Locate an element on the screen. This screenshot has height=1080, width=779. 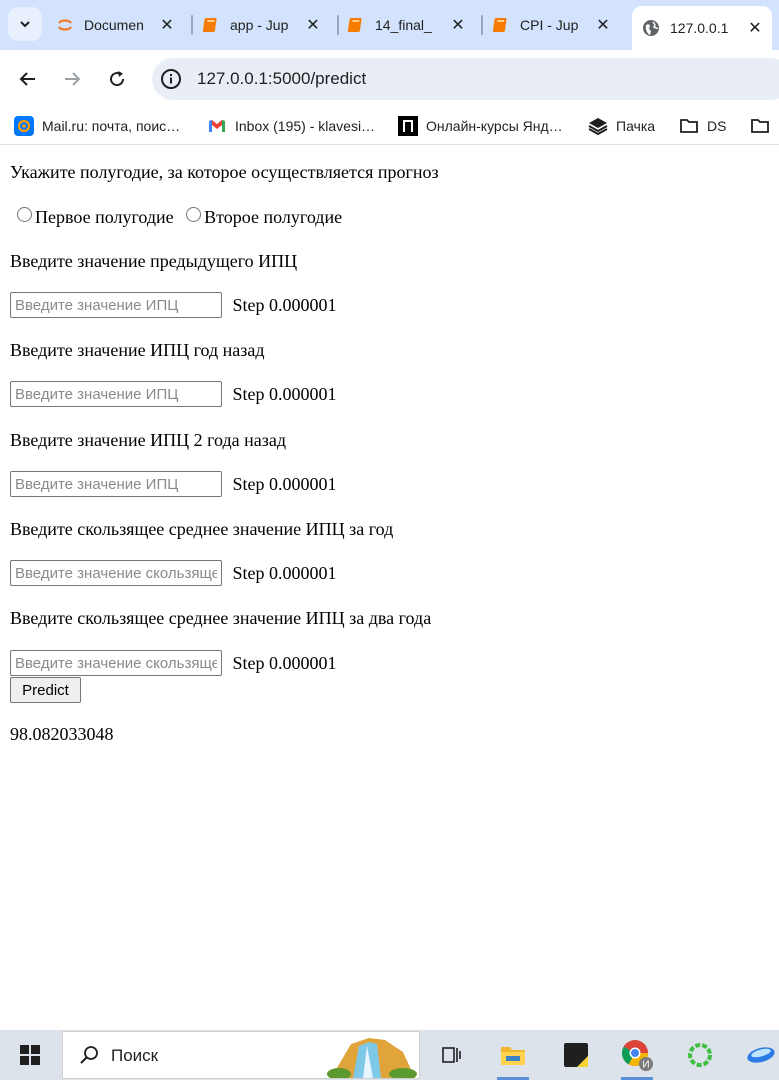
info-icon is located at coordinates (171, 79).